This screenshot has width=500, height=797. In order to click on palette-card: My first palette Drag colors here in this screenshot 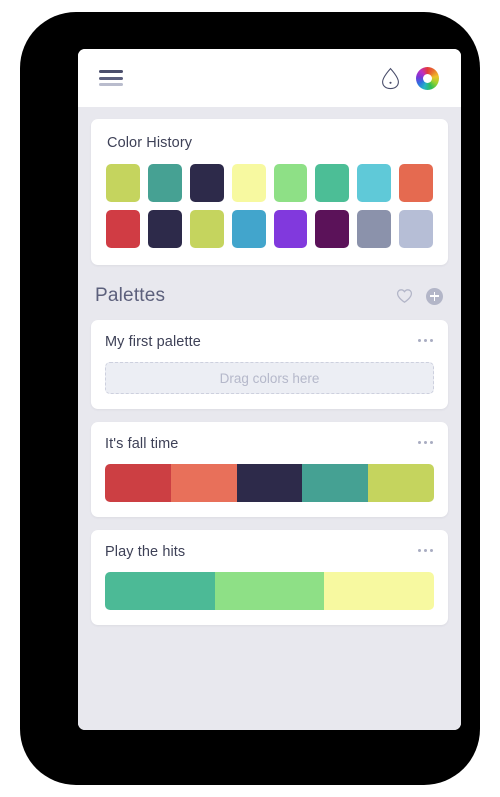, I will do `click(269, 364)`.